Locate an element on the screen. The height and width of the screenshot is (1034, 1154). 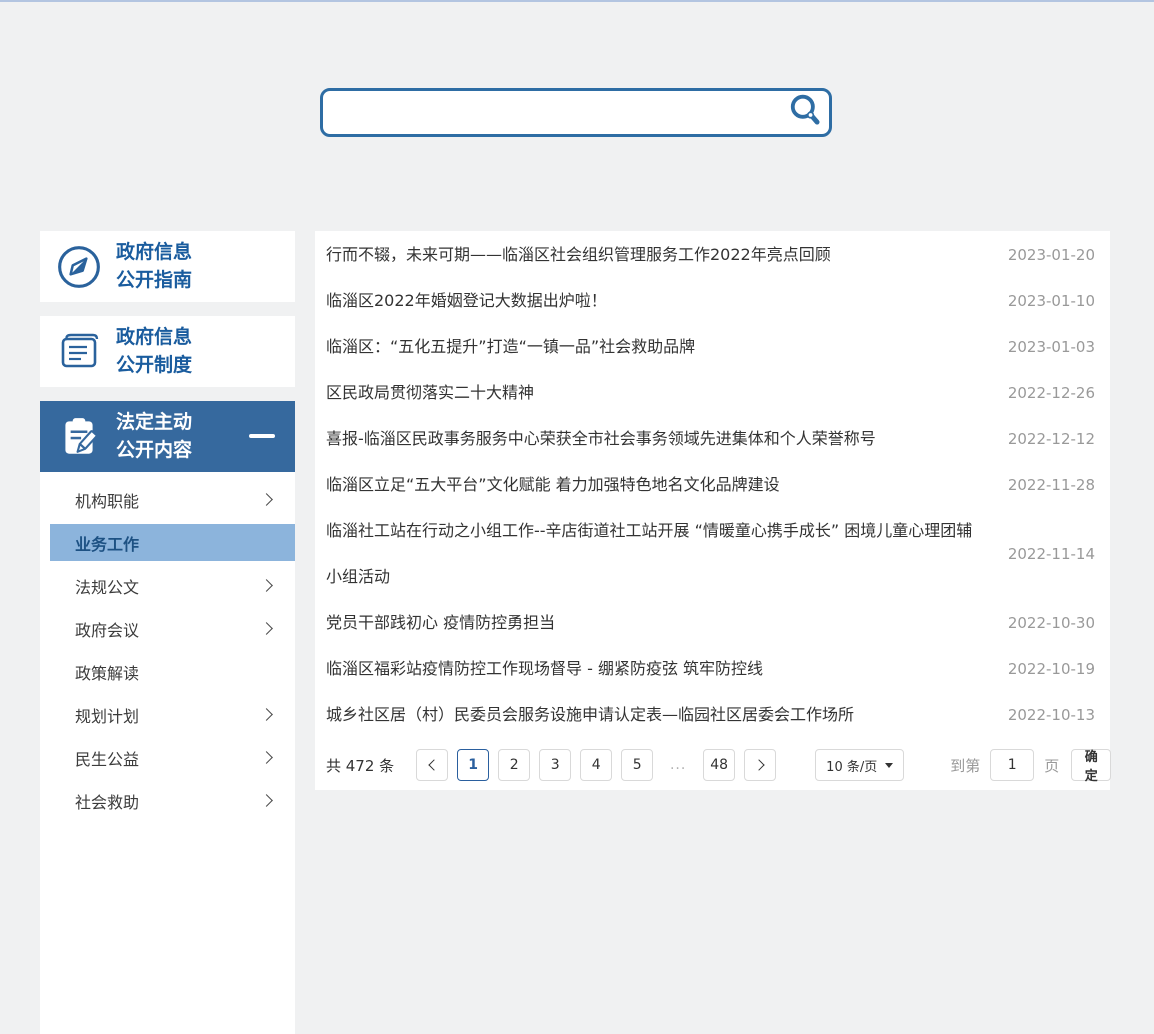
sidebar-item-gov-meetings: 政府会议 is located at coordinates (167, 628).